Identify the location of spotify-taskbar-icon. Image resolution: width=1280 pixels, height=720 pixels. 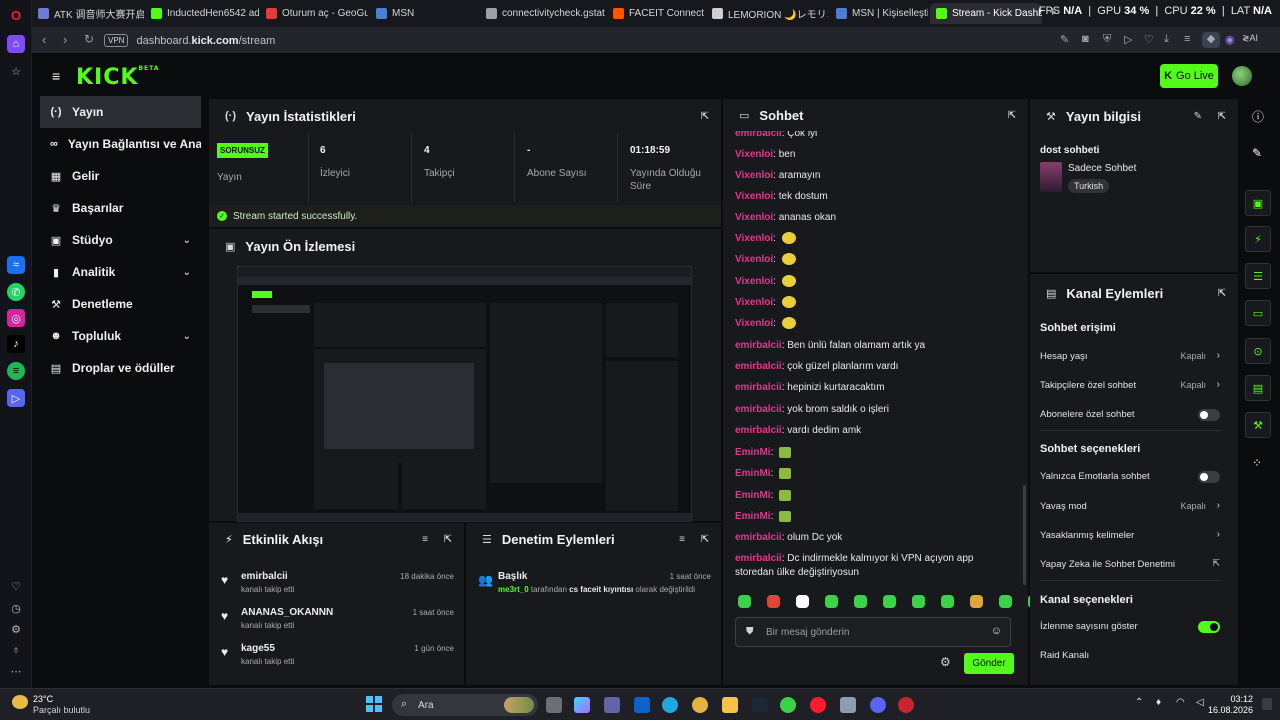
(788, 705).